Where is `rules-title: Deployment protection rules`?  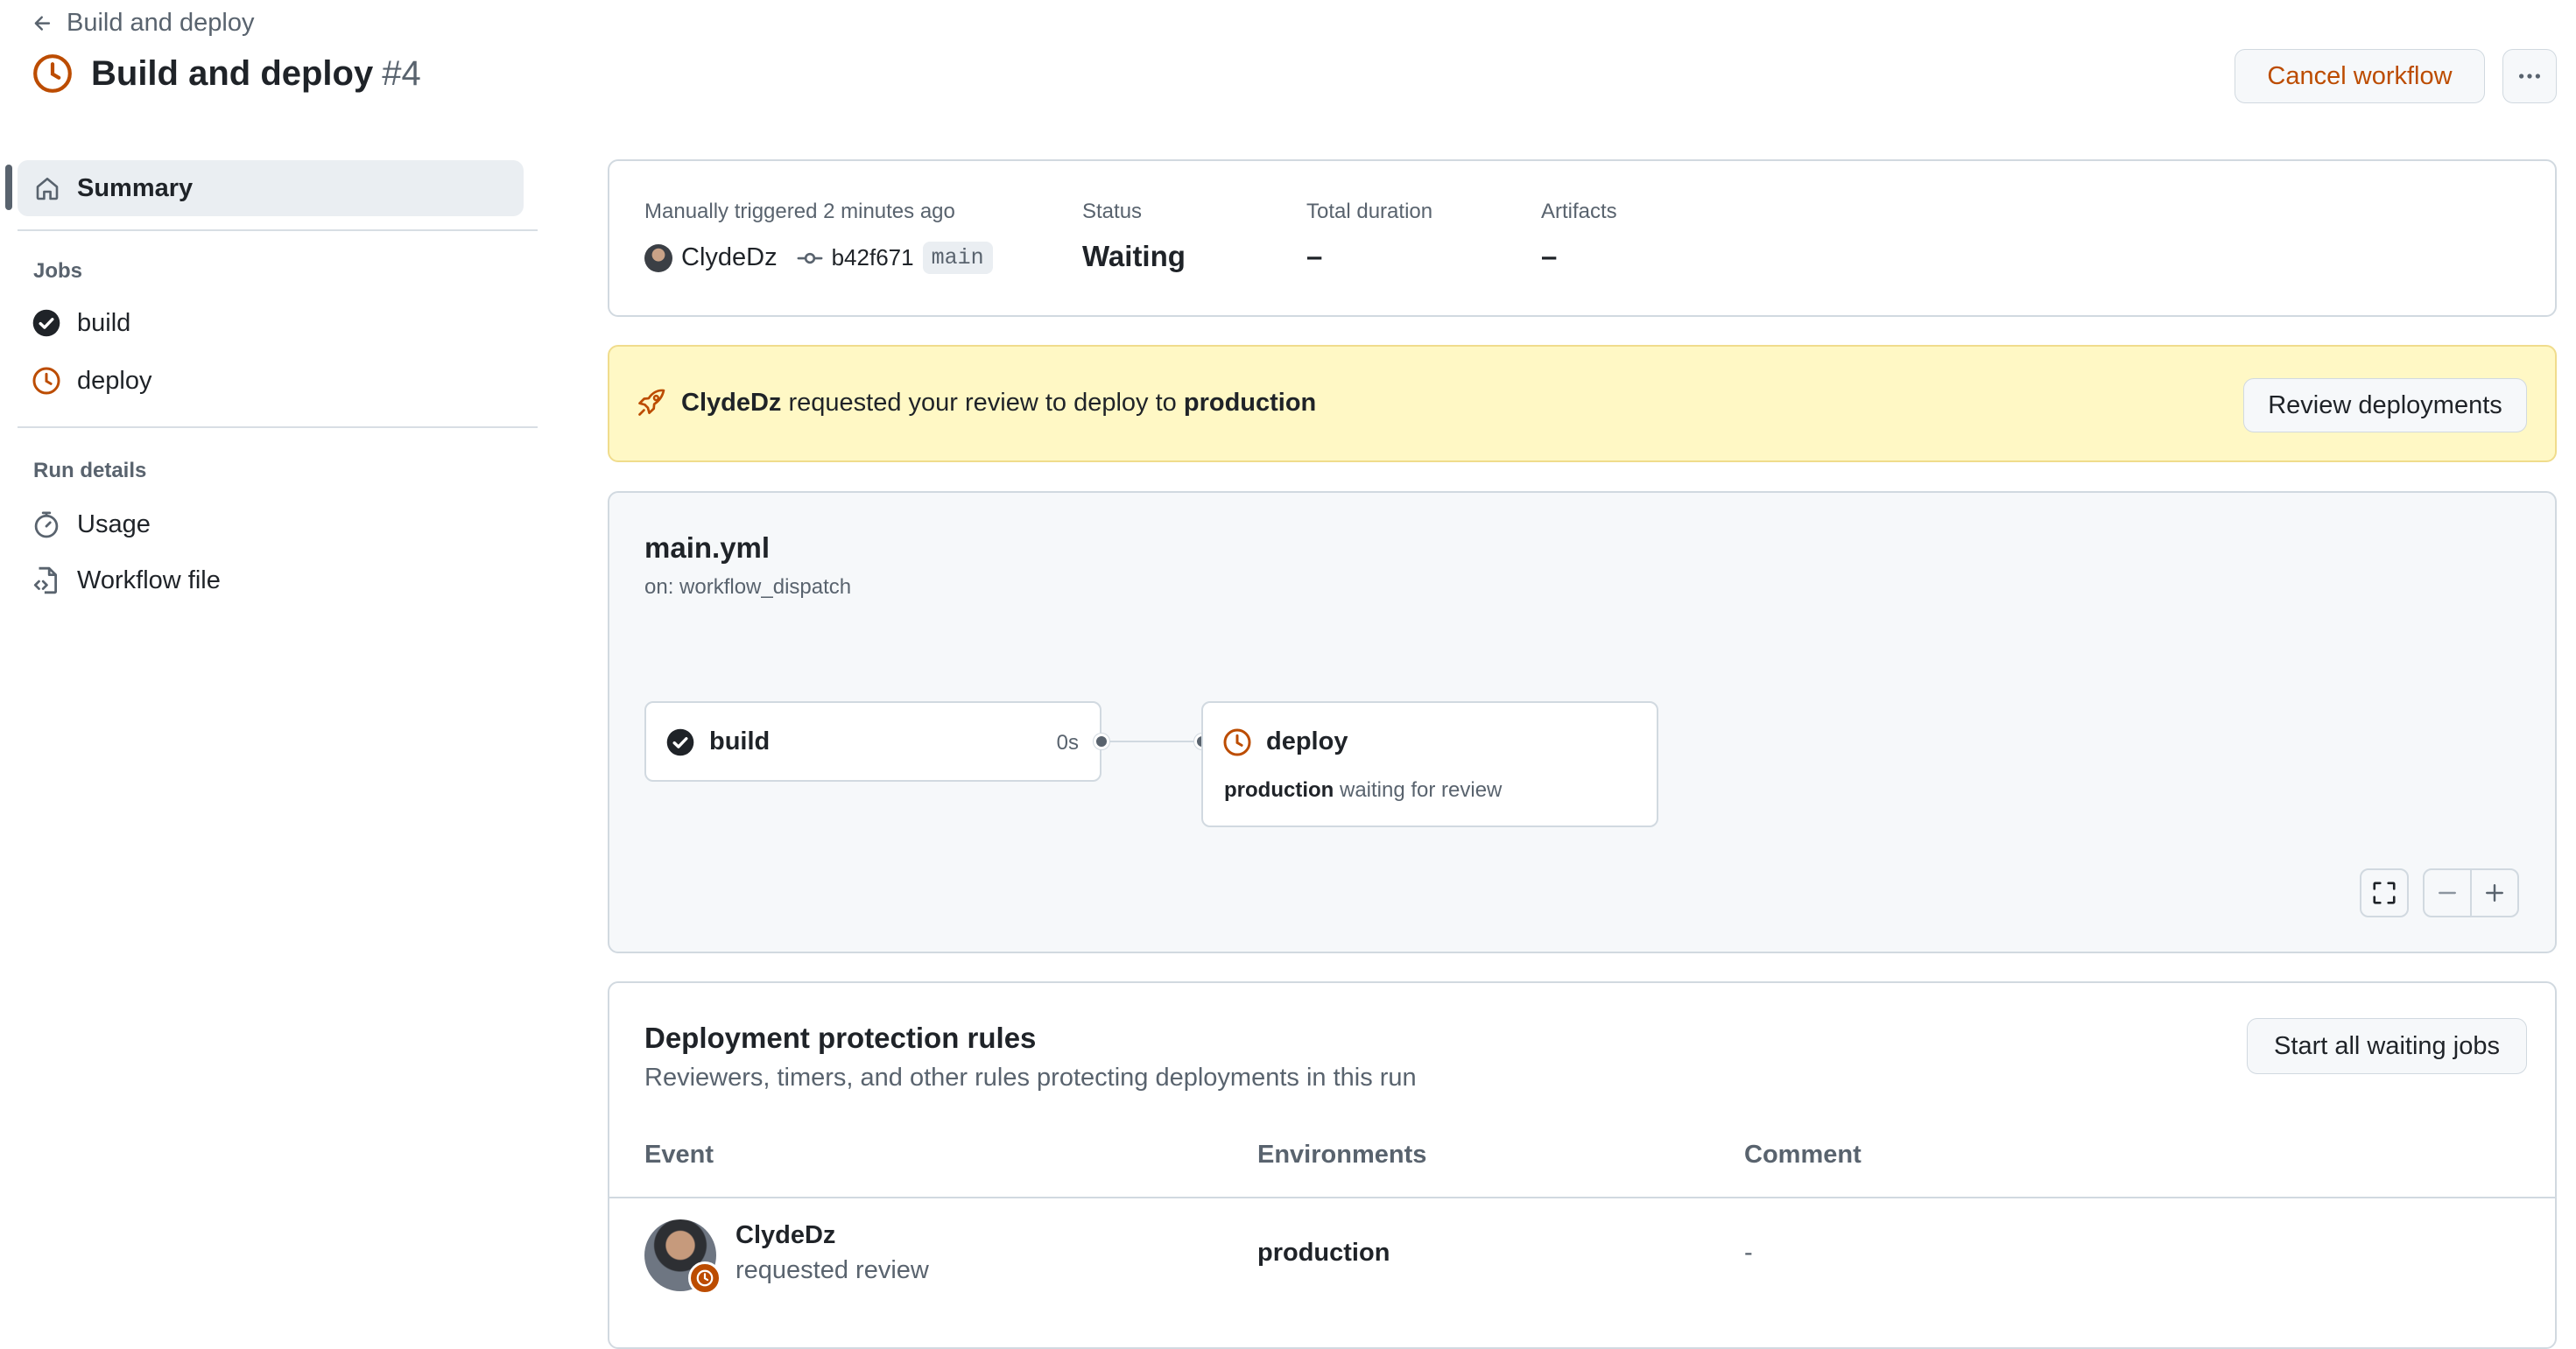
rules-title: Deployment protection rules is located at coordinates (840, 1038).